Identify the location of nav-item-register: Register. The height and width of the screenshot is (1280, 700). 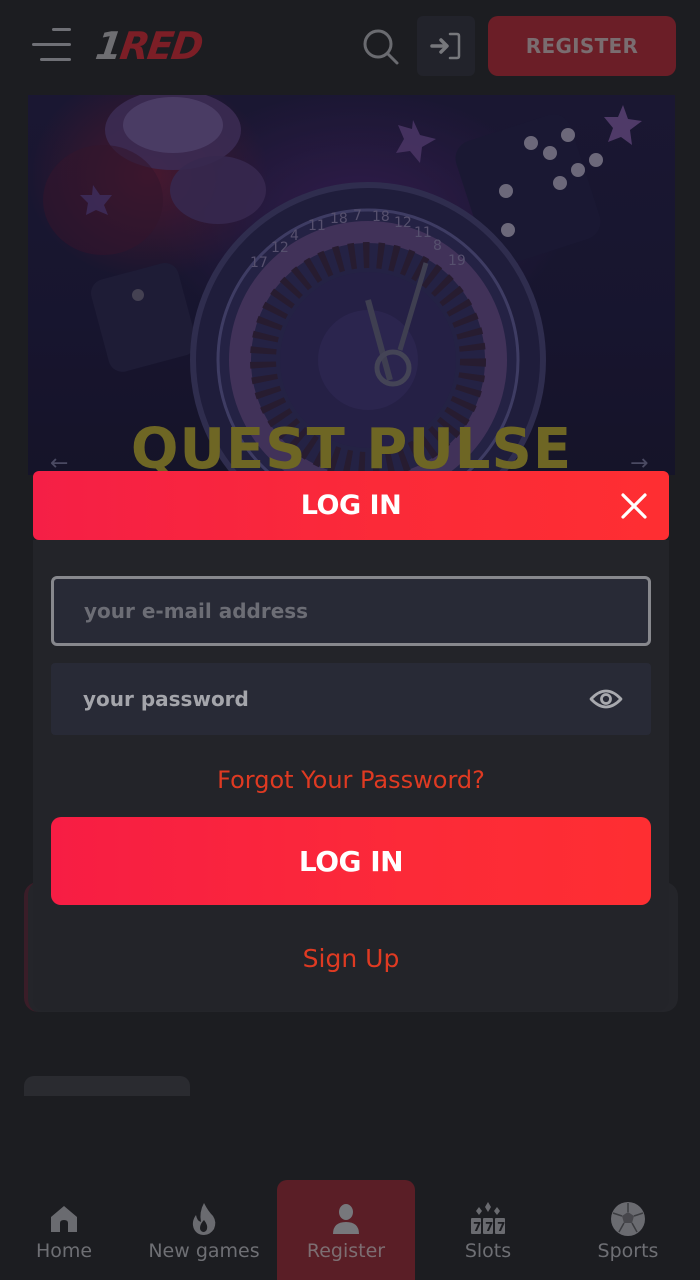
(346, 1230).